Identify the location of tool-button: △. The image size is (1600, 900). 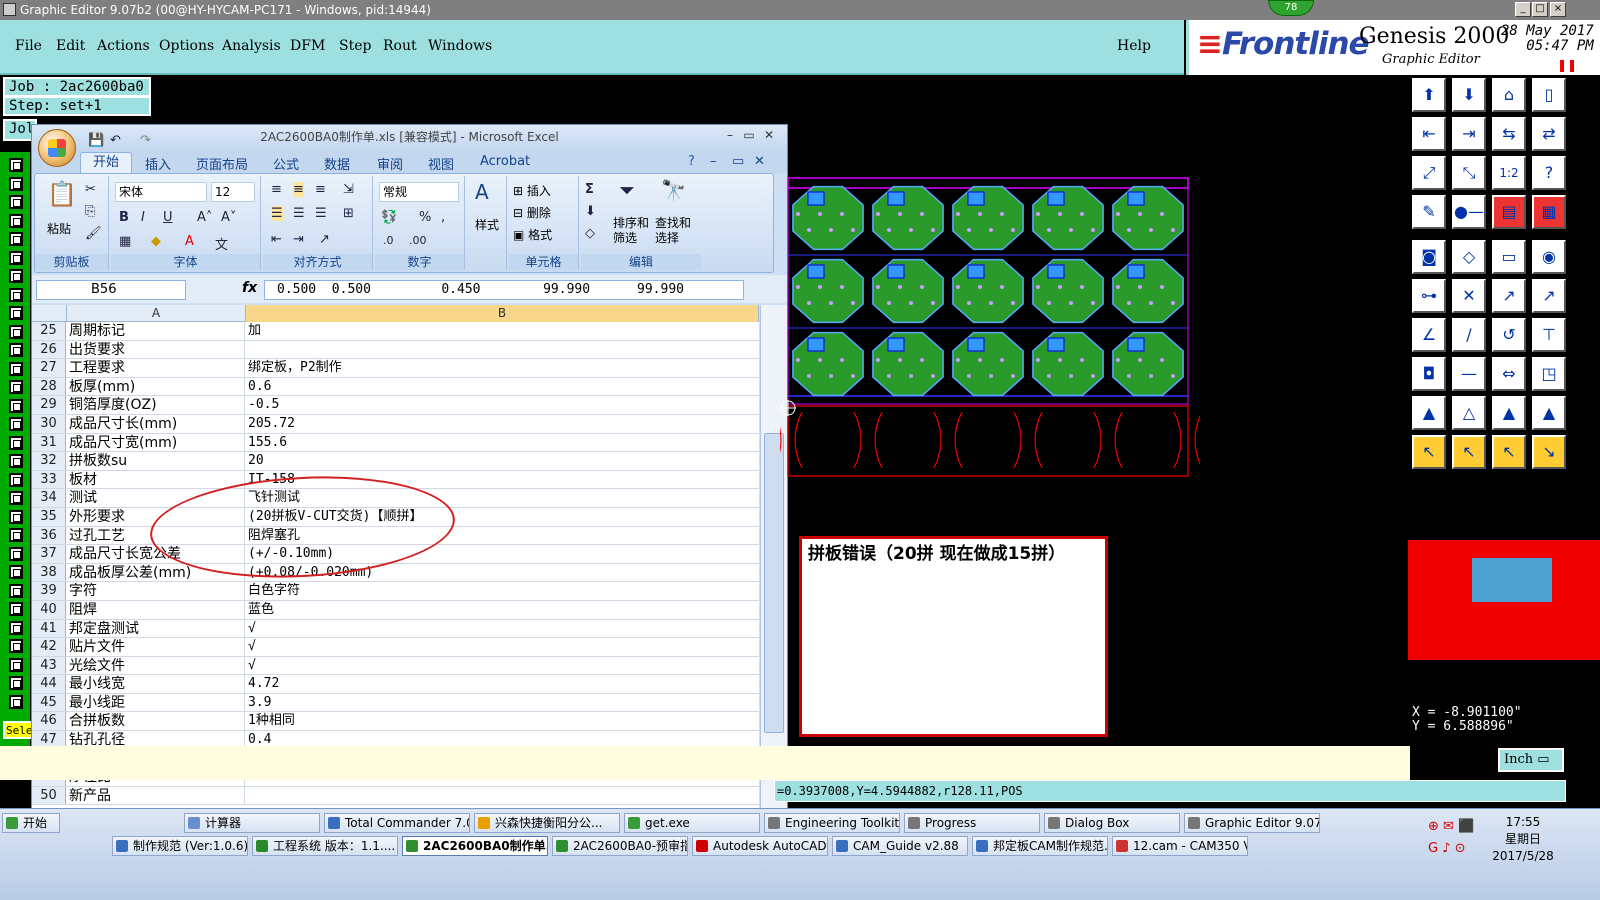
(1469, 413).